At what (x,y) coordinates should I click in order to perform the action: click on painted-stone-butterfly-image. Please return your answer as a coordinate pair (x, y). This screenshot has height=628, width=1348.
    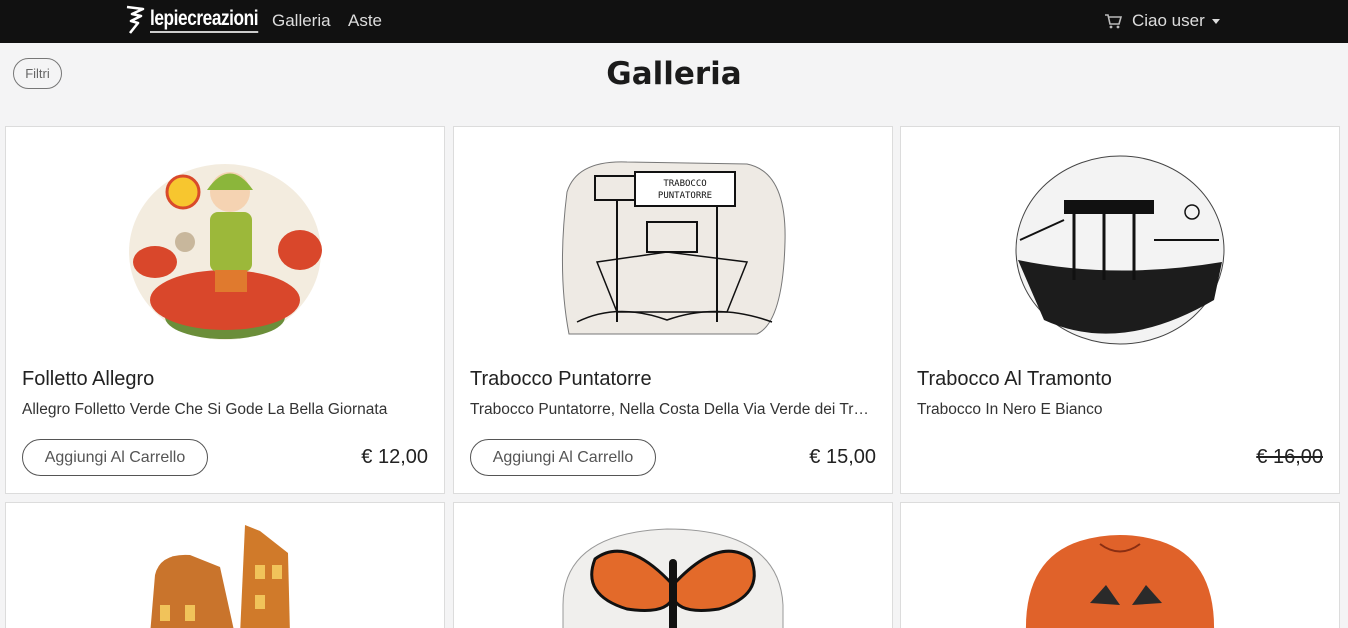
    Looking at the image, I should click on (673, 578).